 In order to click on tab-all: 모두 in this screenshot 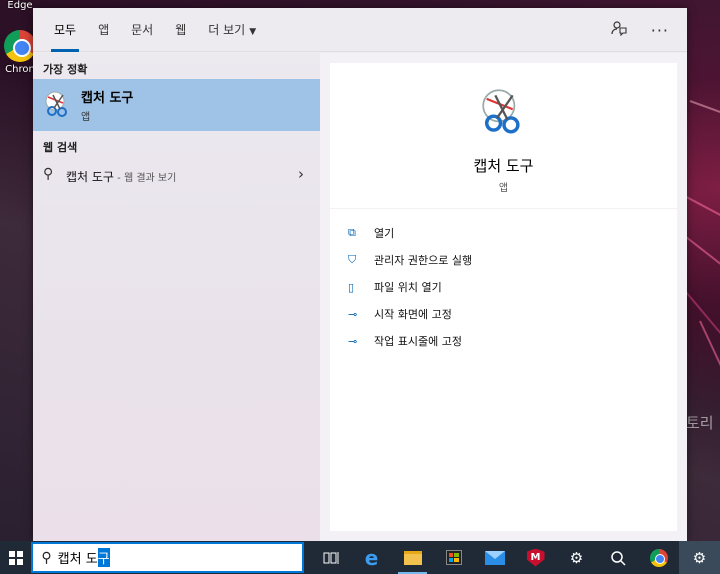, I will do `click(65, 30)`.